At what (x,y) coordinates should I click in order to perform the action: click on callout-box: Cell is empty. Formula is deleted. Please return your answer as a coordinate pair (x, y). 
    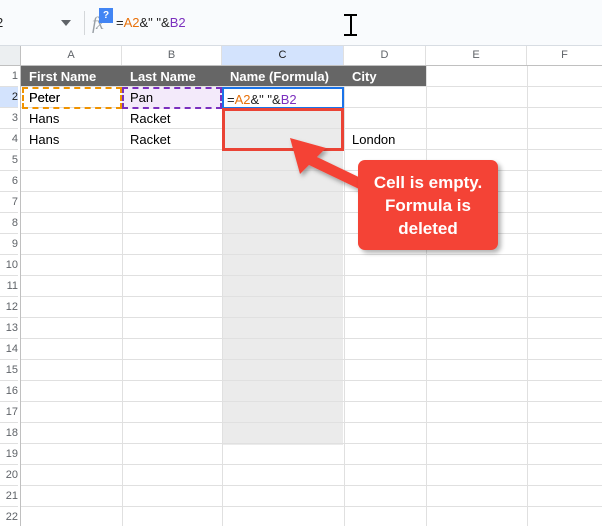
    Looking at the image, I should click on (428, 205).